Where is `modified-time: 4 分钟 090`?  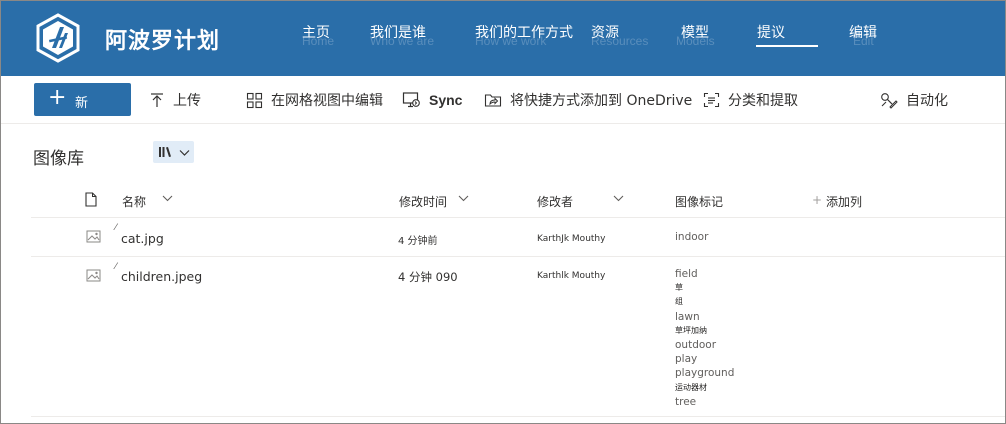
modified-time: 4 分钟 090 is located at coordinates (428, 277).